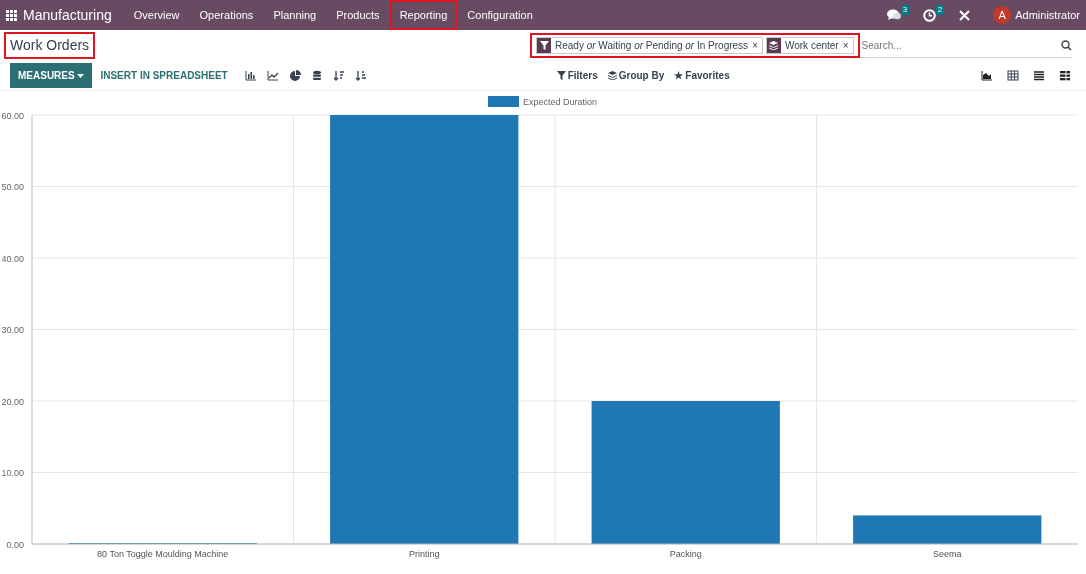  What do you see at coordinates (424, 554) in the screenshot?
I see `x-axis-label: Printing` at bounding box center [424, 554].